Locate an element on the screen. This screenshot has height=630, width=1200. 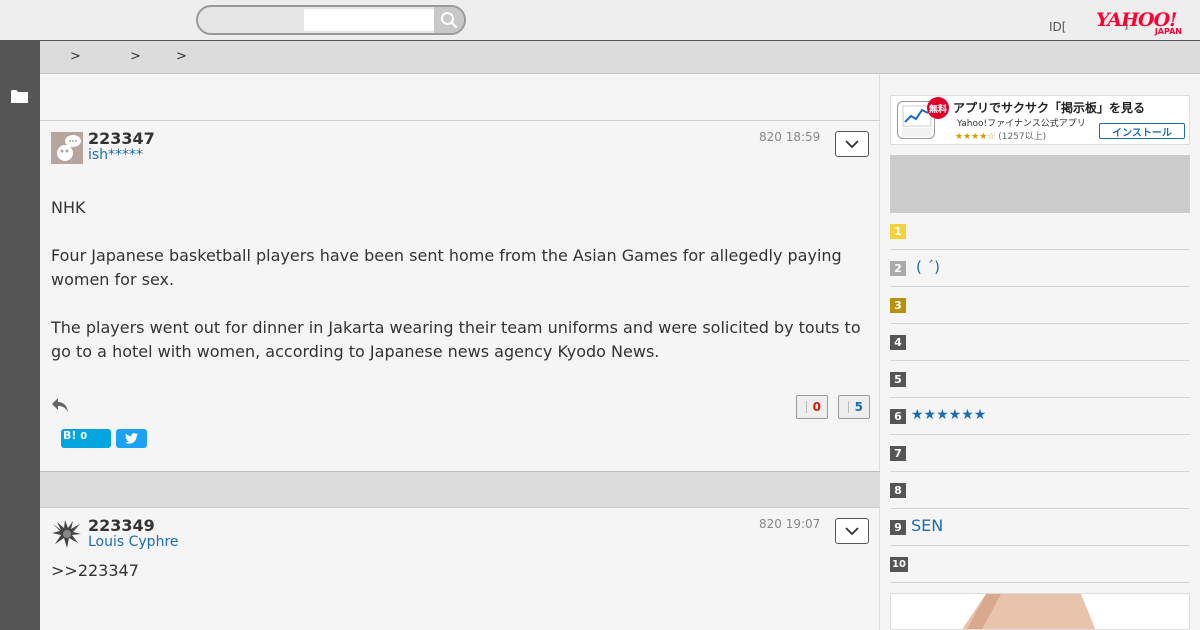
dislike-button: 0 is located at coordinates (812, 407).